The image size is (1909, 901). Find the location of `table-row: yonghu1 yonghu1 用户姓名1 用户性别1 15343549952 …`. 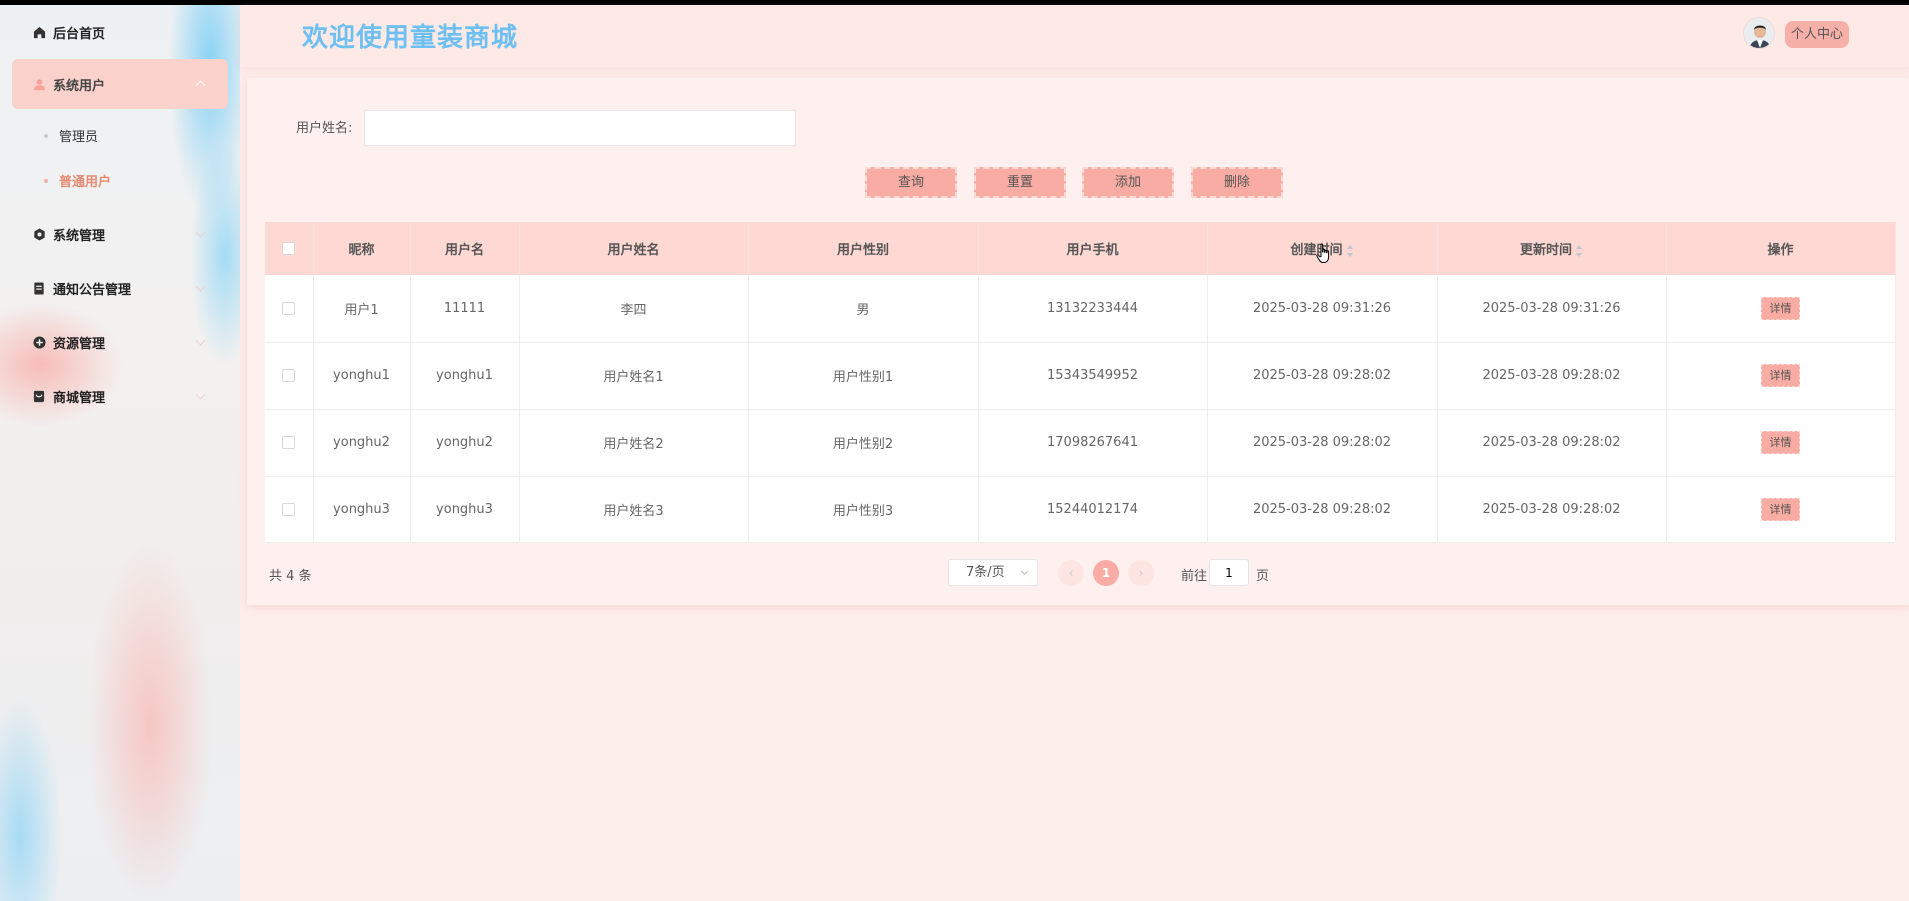

table-row: yonghu1 yonghu1 用户姓名1 用户性别1 15343549952 … is located at coordinates (1080, 376).